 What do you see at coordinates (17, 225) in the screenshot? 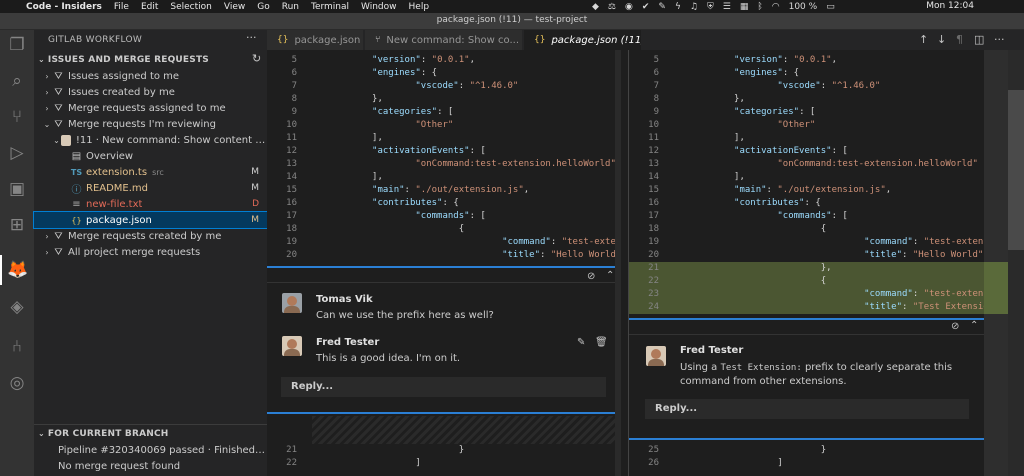
I see `extensions-icon: ⊞` at bounding box center [17, 225].